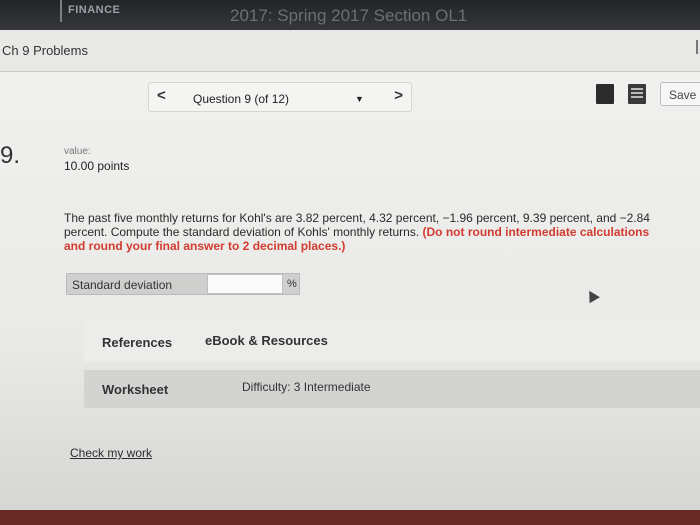  Describe the element at coordinates (135, 389) in the screenshot. I see `worksheet-tab: Worksheet` at that location.